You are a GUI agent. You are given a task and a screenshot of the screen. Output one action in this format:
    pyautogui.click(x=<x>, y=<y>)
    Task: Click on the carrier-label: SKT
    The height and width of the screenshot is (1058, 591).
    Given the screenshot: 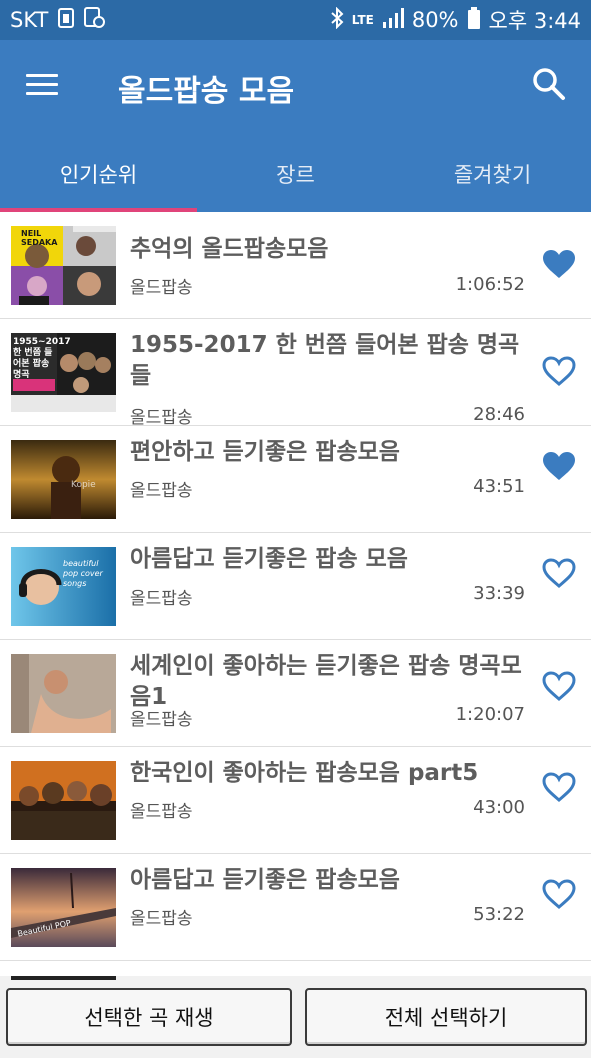 What is the action you would take?
    pyautogui.click(x=29, y=20)
    